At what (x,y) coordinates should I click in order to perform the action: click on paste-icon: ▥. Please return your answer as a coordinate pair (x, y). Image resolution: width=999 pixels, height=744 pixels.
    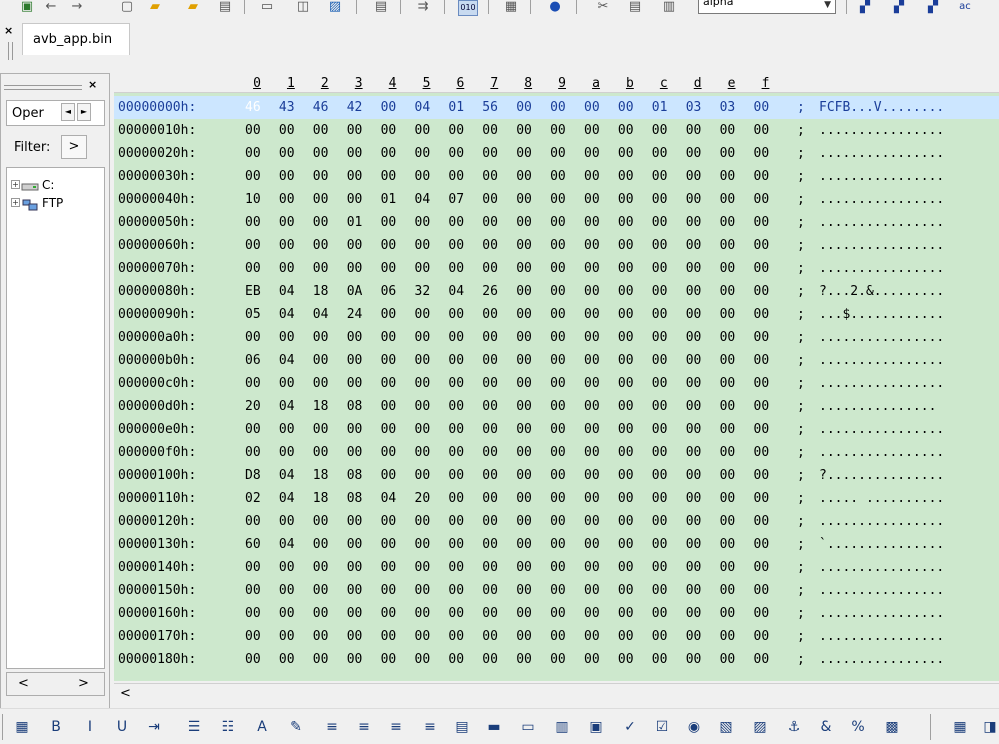
    Looking at the image, I should click on (669, 7).